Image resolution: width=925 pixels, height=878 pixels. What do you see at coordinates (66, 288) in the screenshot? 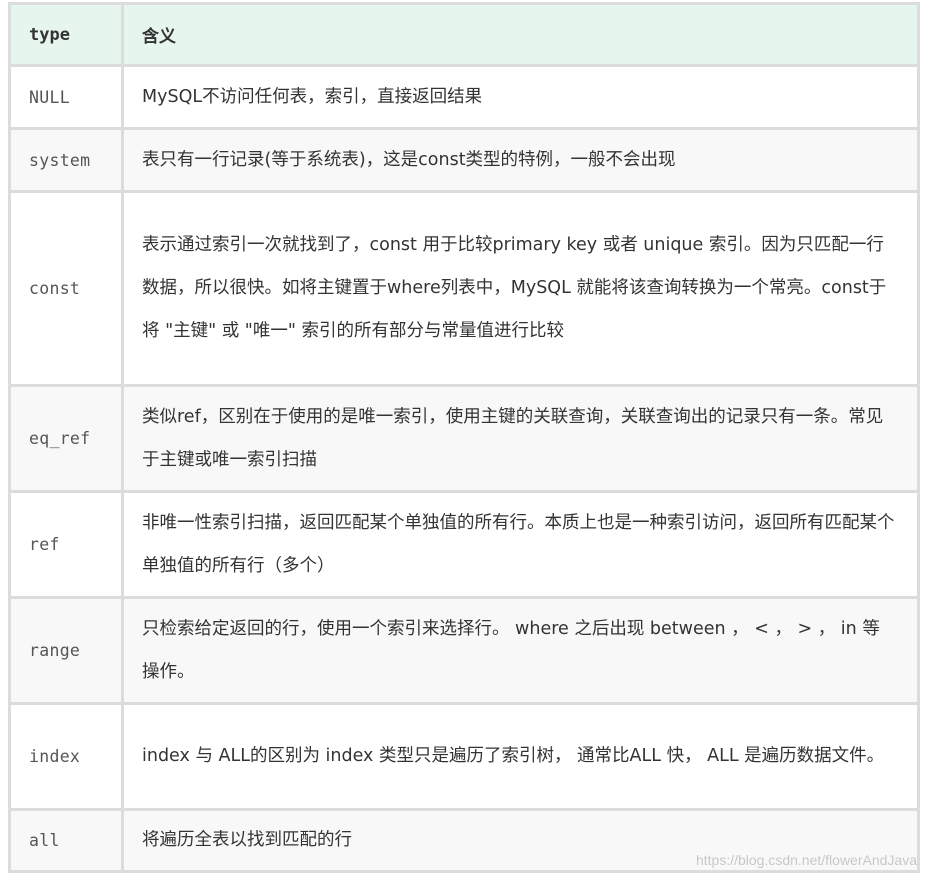
I see `type-cell: const` at bounding box center [66, 288].